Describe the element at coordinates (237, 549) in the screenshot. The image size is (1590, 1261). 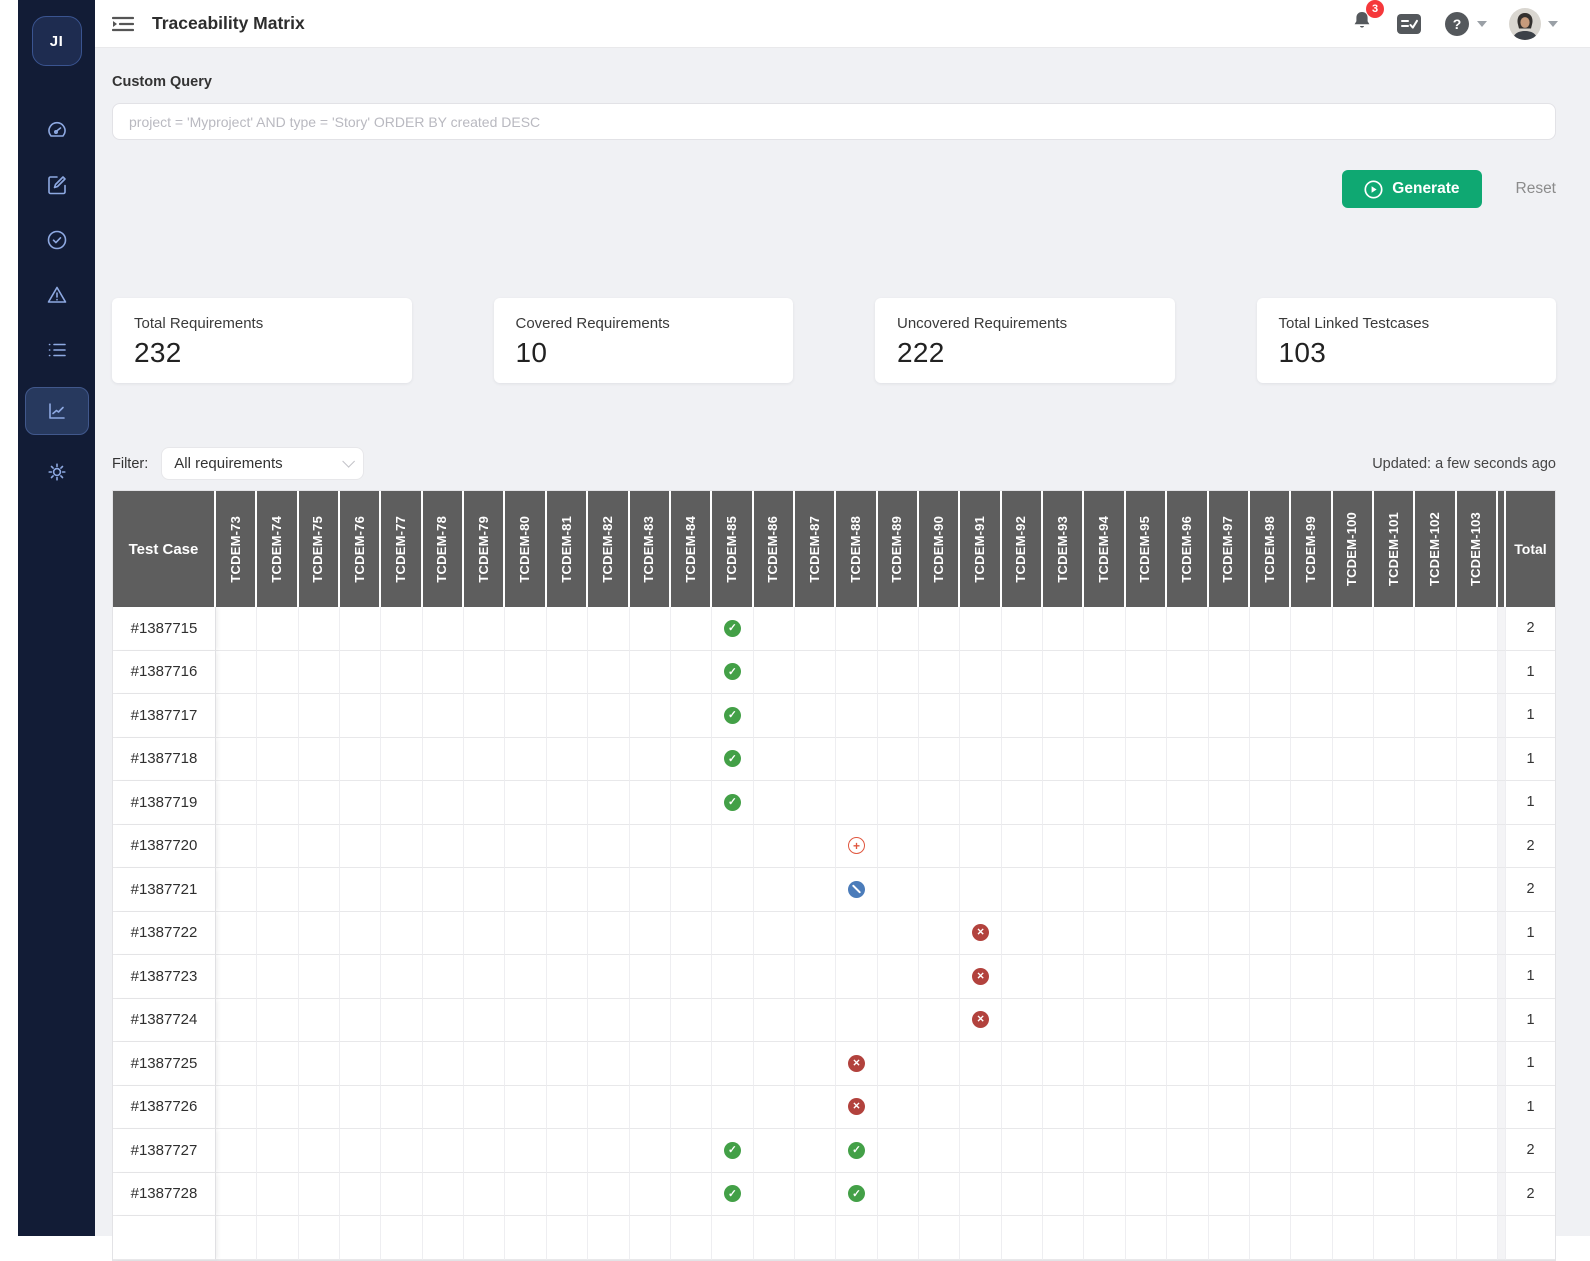
I see `requirement-column-header: TCDEM-73` at that location.